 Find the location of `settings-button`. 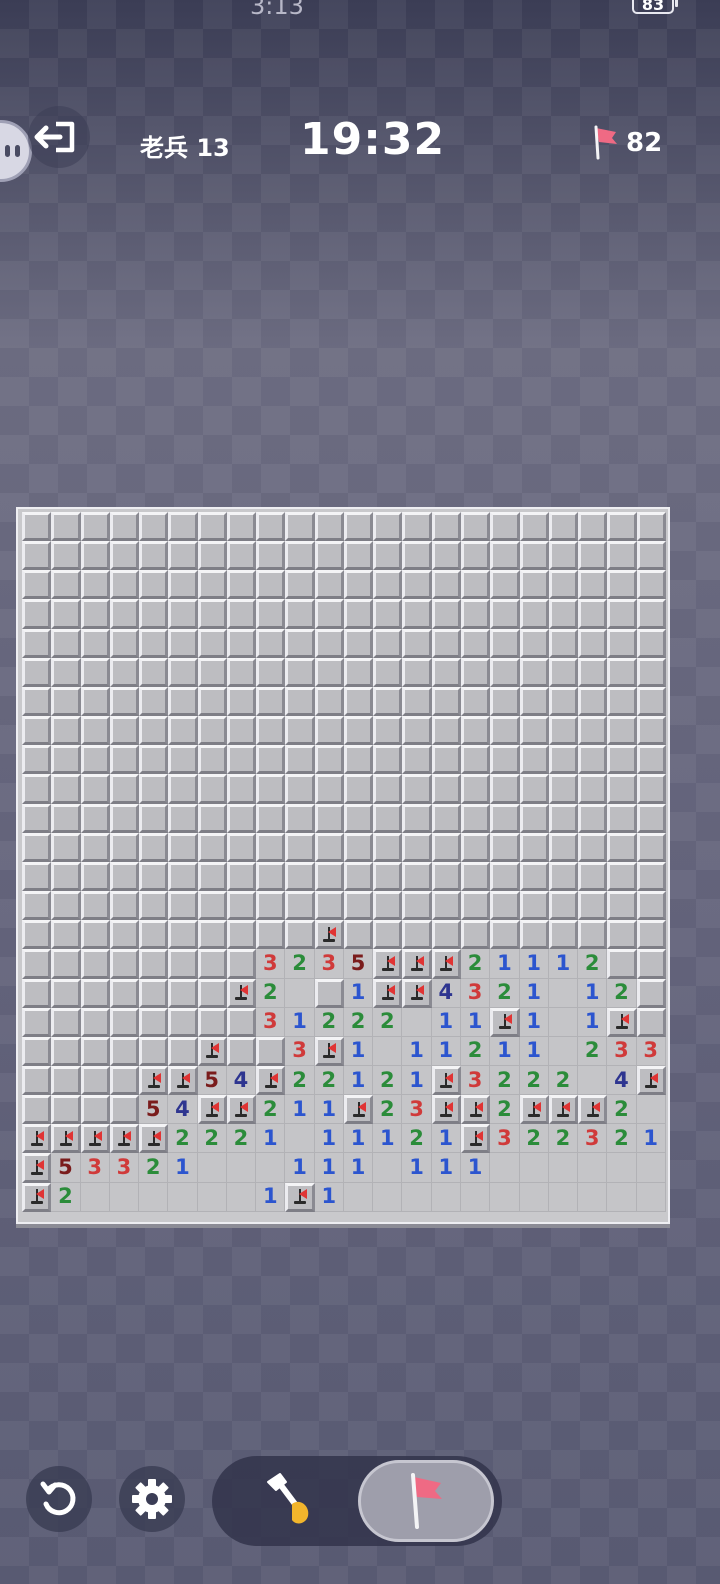

settings-button is located at coordinates (152, 1499).